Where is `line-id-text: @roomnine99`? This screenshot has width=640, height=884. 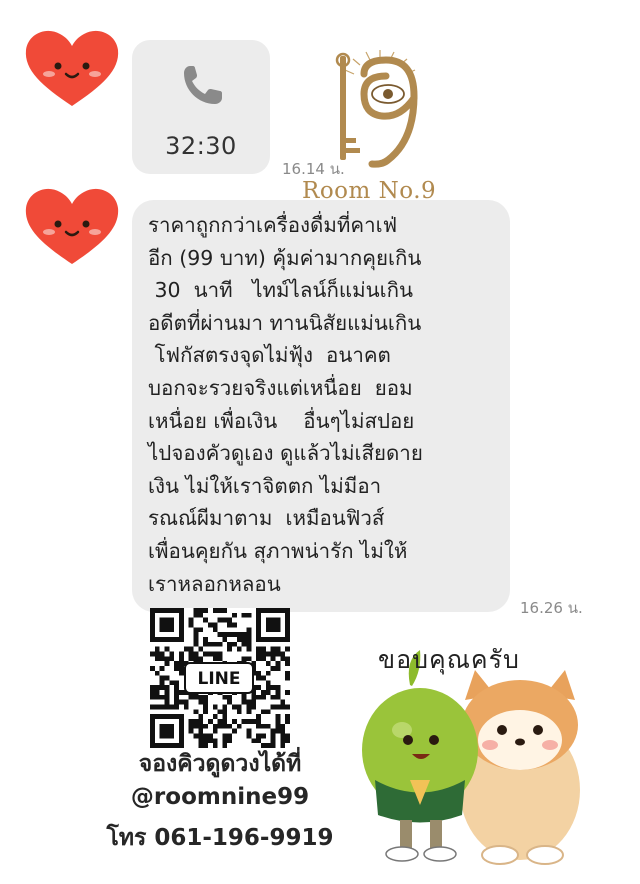 line-id-text: @roomnine99 is located at coordinates (220, 797).